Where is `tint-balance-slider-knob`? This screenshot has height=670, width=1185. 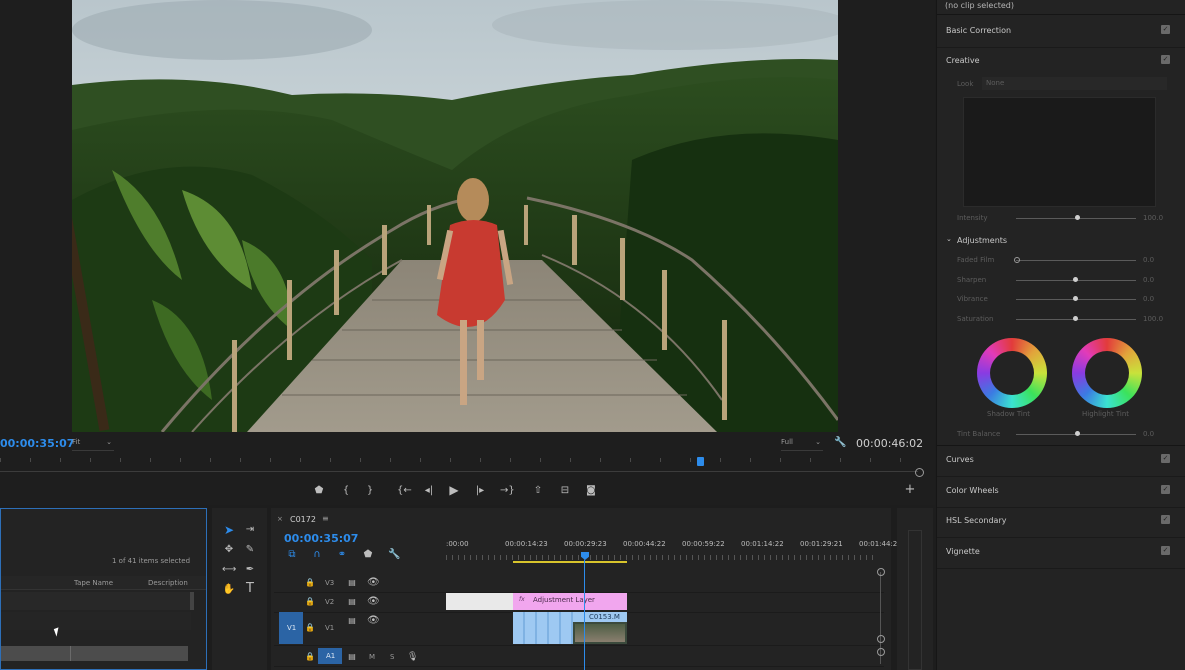
tint-balance-slider-knob is located at coordinates (1077, 433).